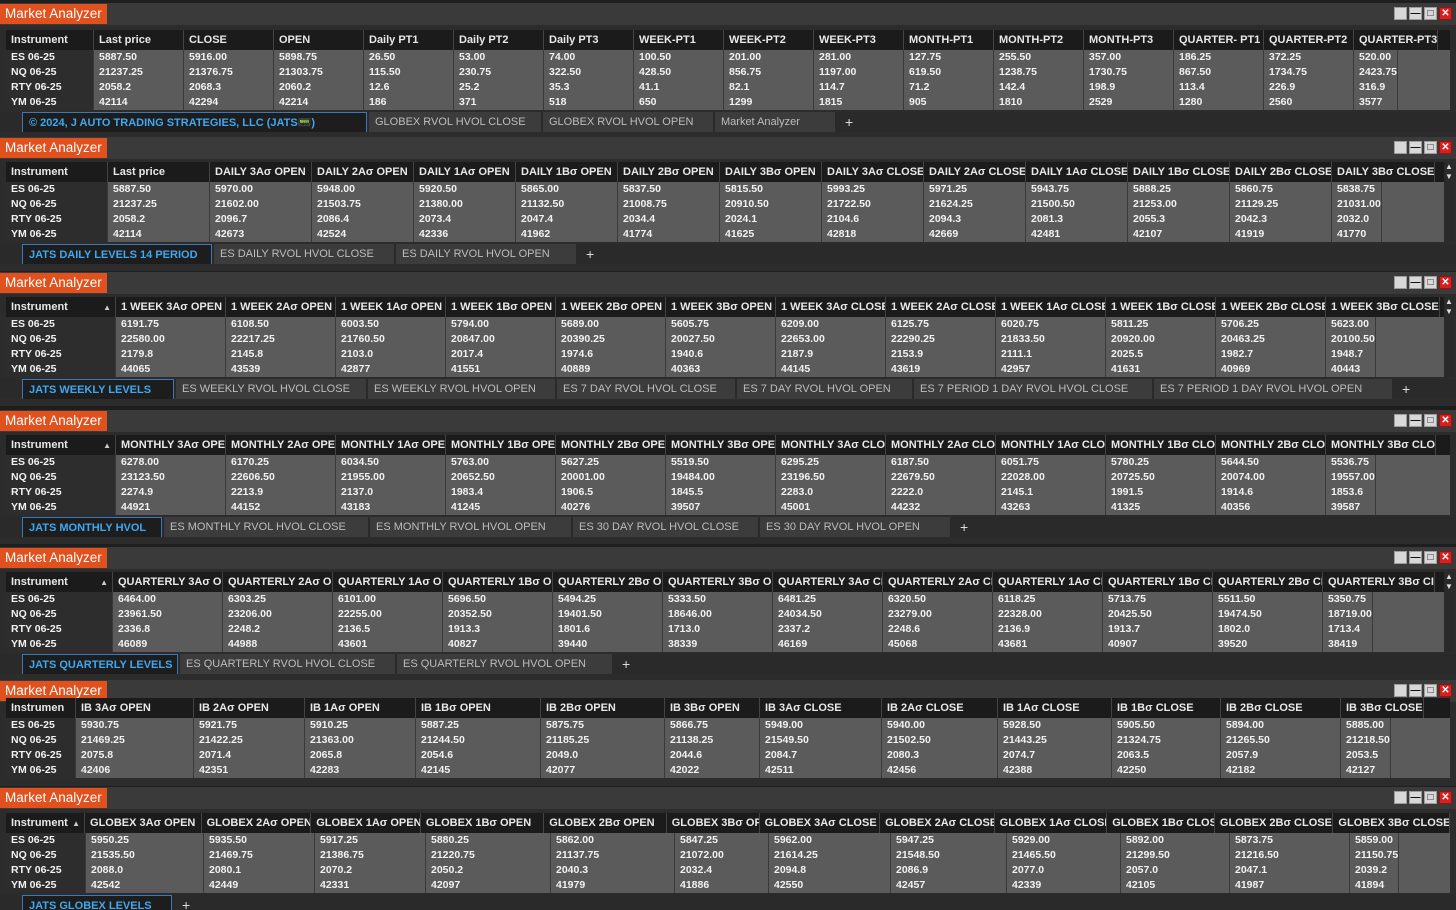 The height and width of the screenshot is (910, 1456). I want to click on column-header-quarterly-2b-ci: QUARTERLY 2Bσ CI, so click(1268, 582).